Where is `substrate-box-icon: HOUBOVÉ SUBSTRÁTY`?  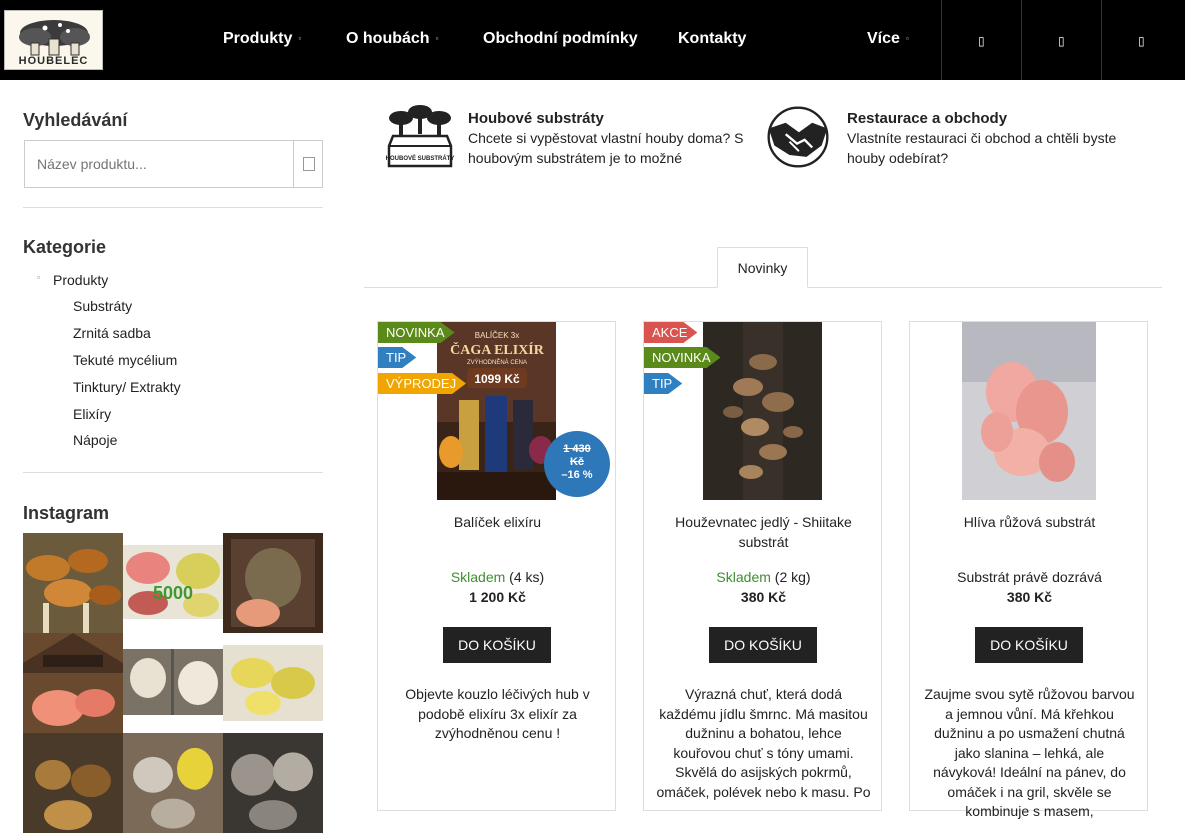 substrate-box-icon: HOUBOVÉ SUBSTRÁTY is located at coordinates (420, 136).